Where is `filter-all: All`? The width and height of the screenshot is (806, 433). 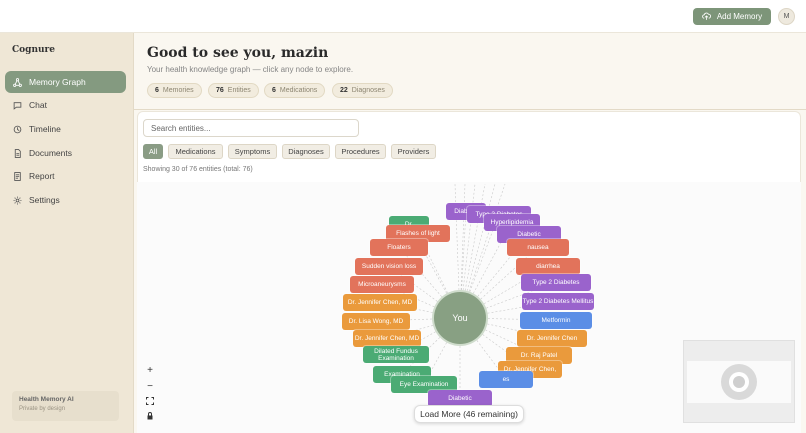 filter-all: All is located at coordinates (153, 151).